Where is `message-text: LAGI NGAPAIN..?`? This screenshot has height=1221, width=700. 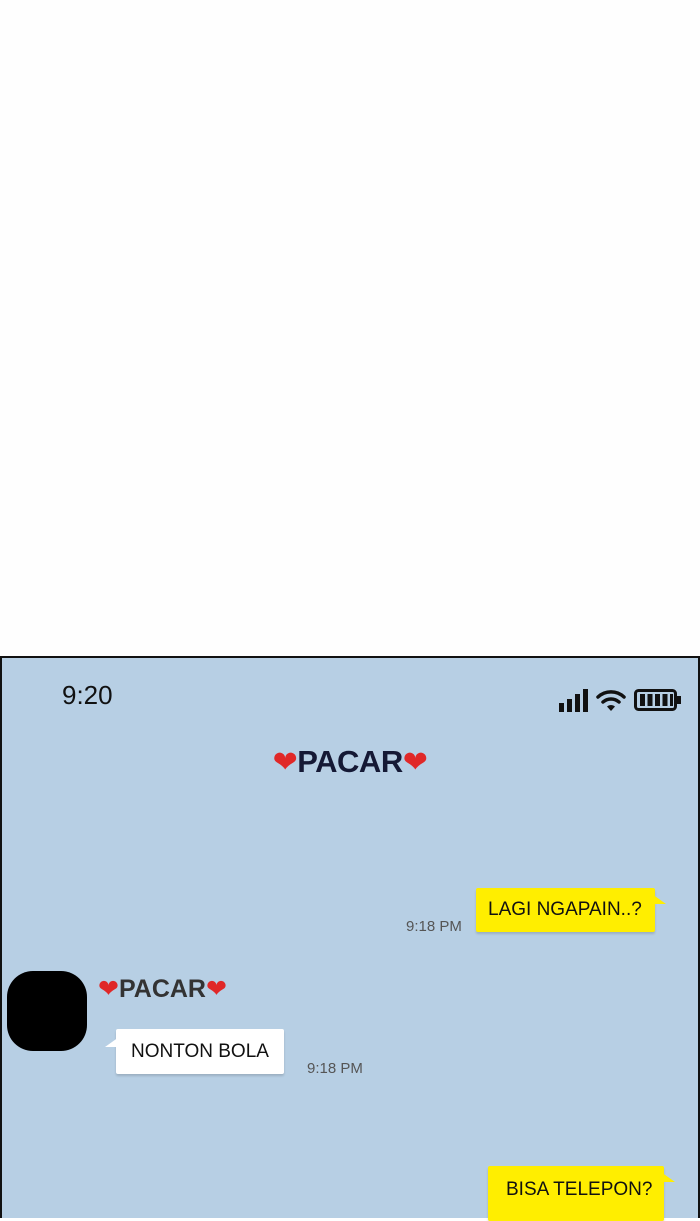 message-text: LAGI NGAPAIN..? is located at coordinates (565, 909).